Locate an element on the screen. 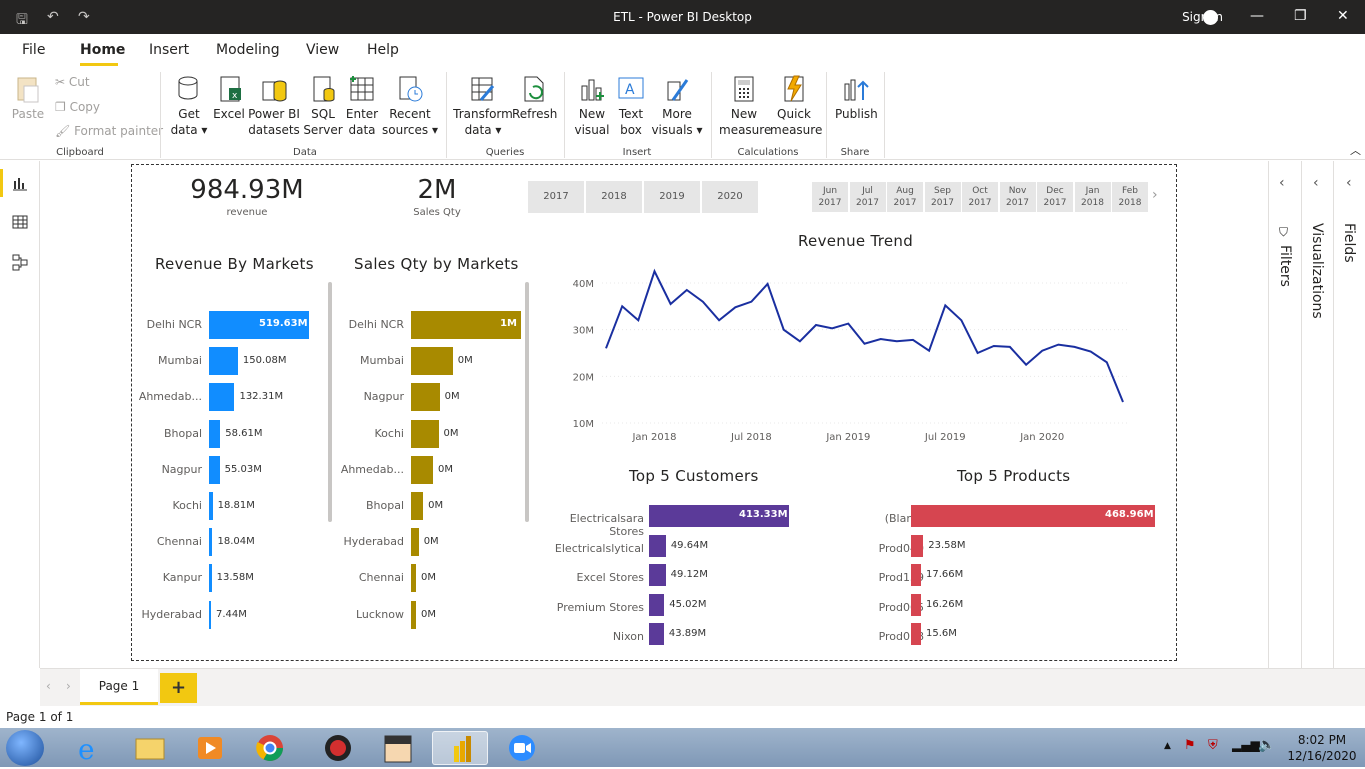 Image resolution: width=1365 pixels, height=769 pixels. month-slicer-item: Jun2017 is located at coordinates (830, 197).